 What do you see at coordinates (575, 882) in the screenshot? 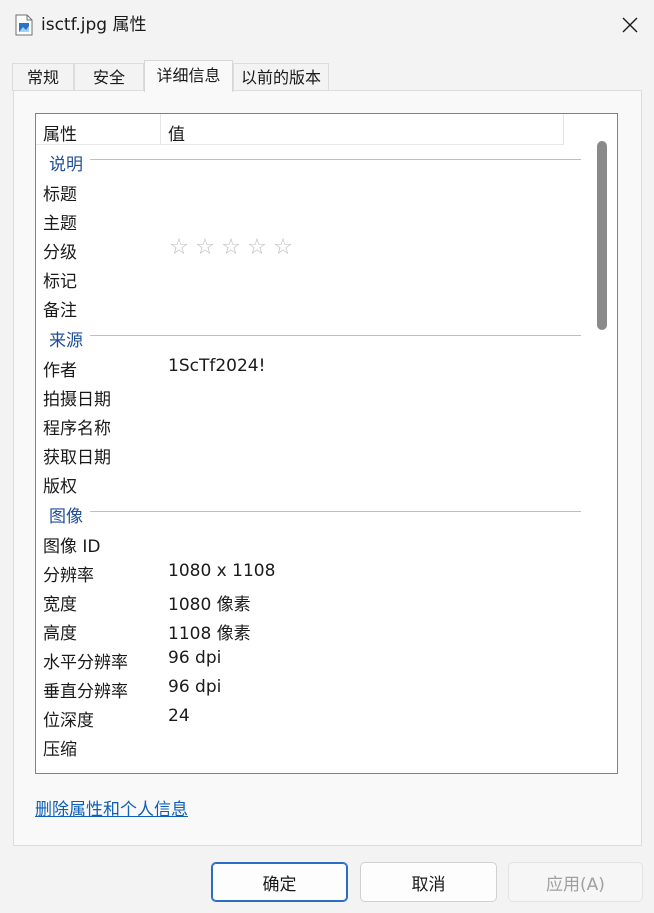
I see `apply-button: 应用(A)` at bounding box center [575, 882].